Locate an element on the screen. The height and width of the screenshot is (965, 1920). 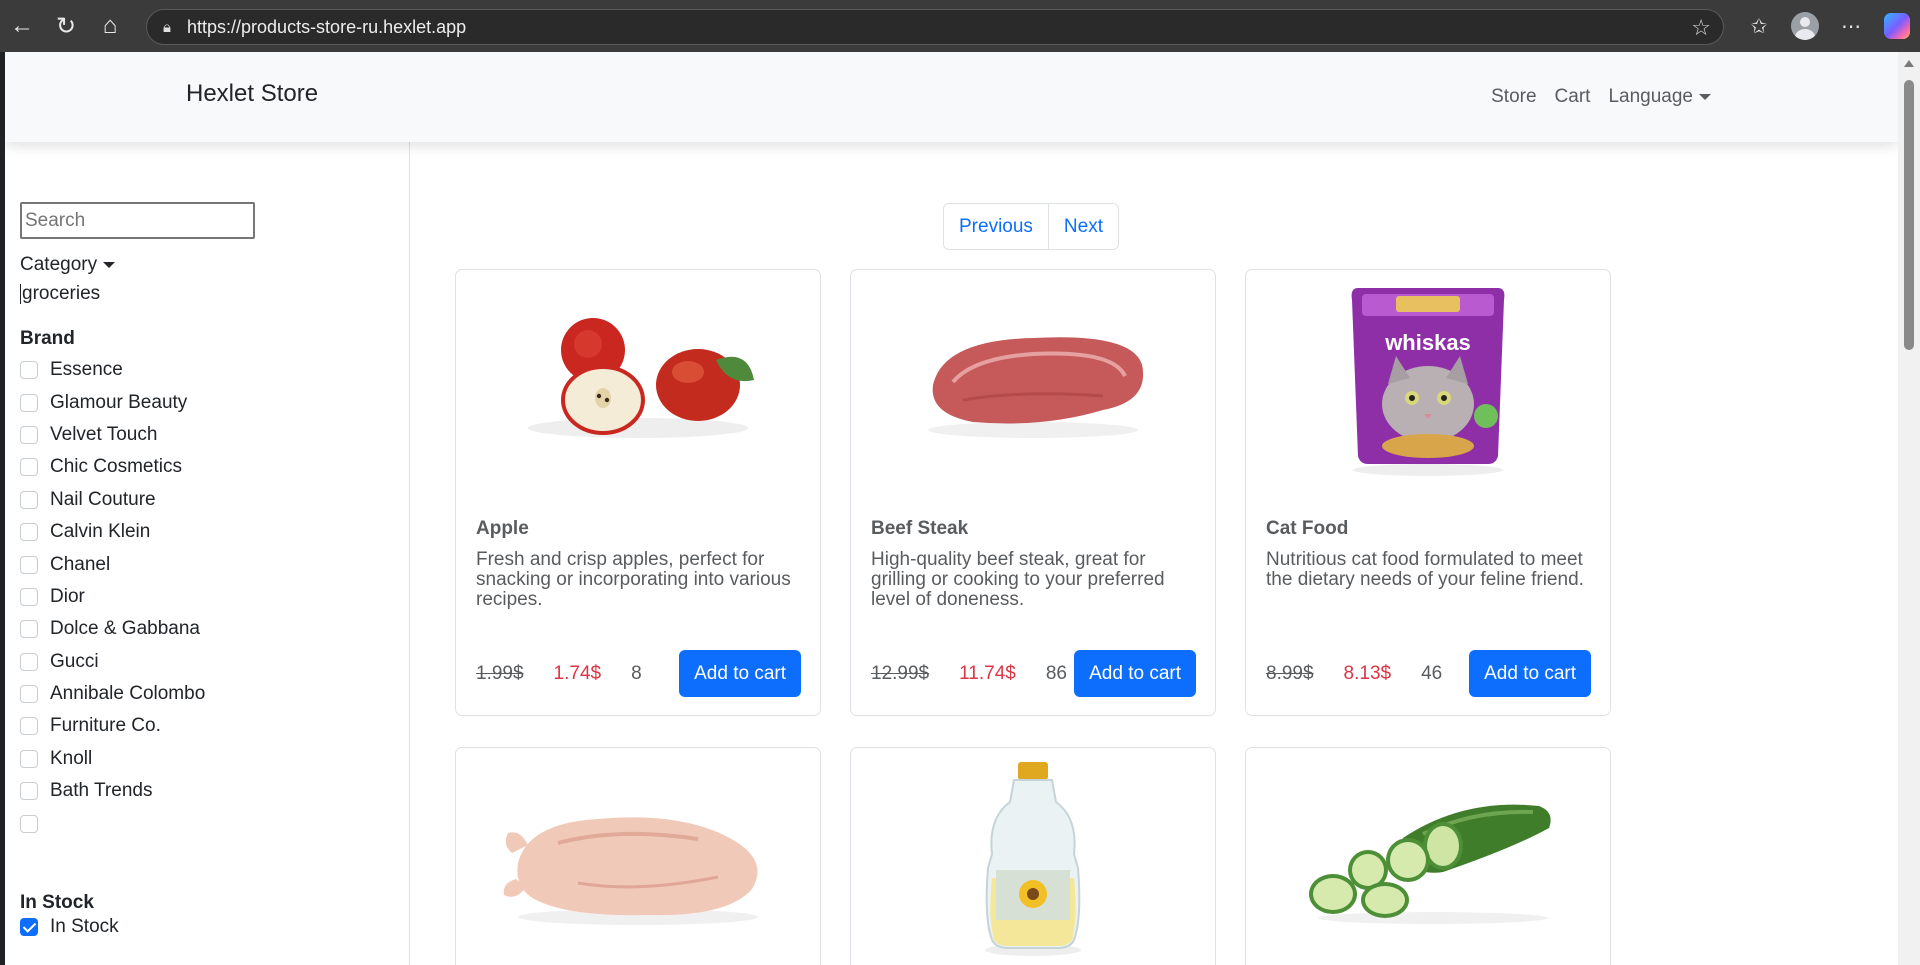
cat-food-image: whiskas is located at coordinates (1428, 380).